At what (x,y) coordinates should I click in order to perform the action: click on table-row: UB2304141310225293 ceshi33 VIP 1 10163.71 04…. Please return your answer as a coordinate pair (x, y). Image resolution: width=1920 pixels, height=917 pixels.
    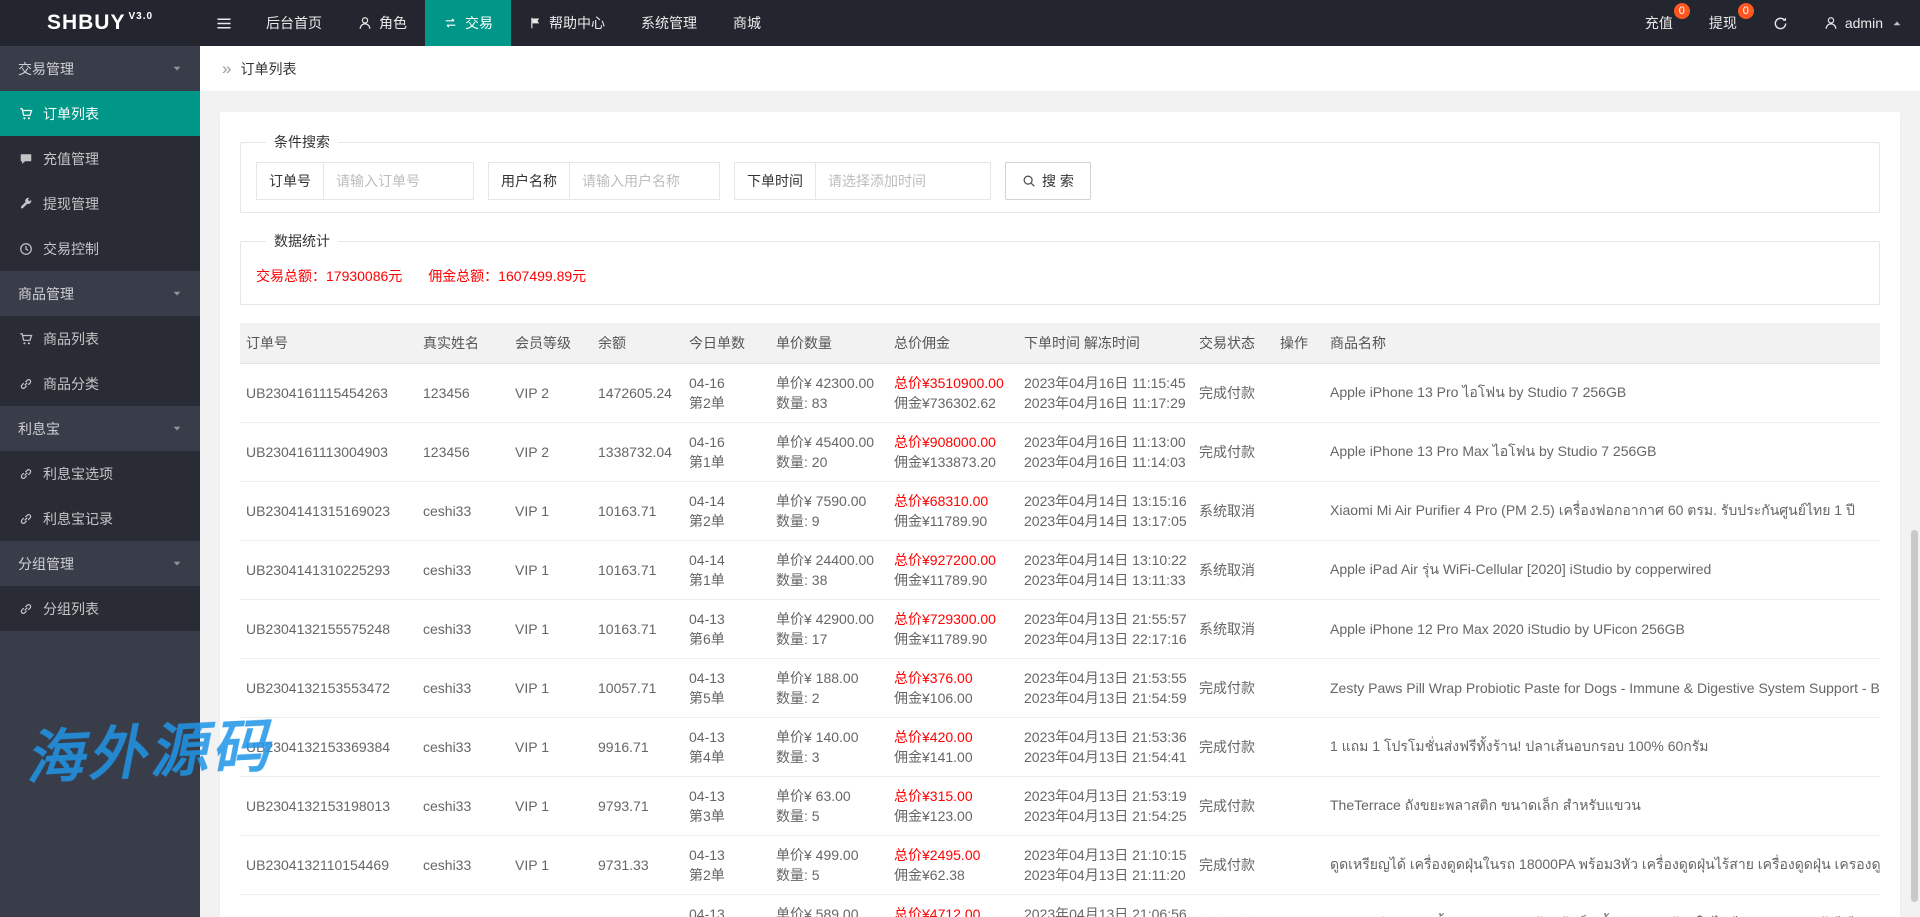
    Looking at the image, I should click on (1060, 570).